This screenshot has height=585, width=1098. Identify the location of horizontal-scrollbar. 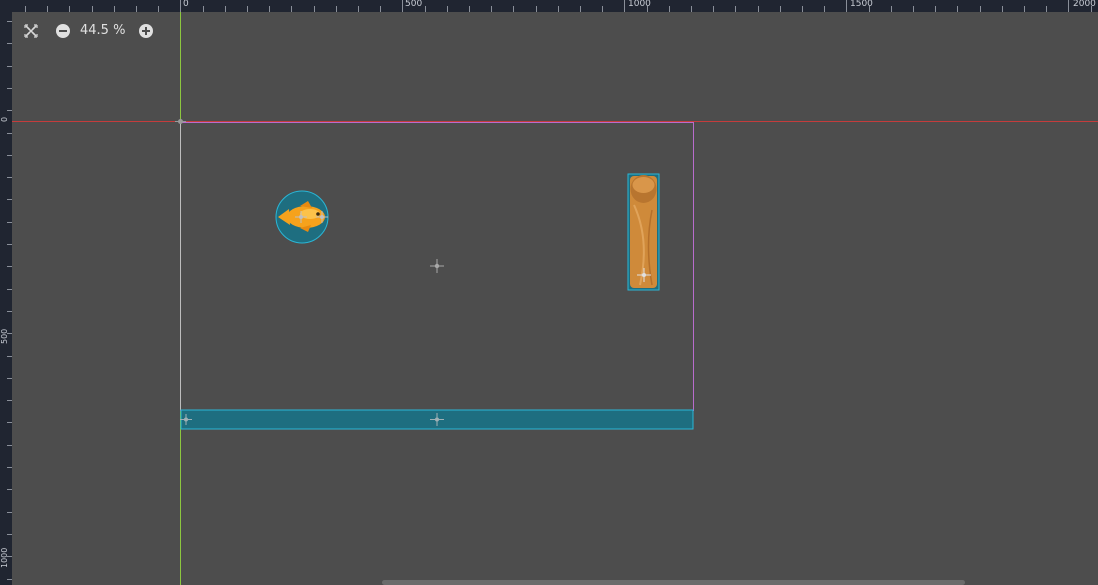
(673, 582).